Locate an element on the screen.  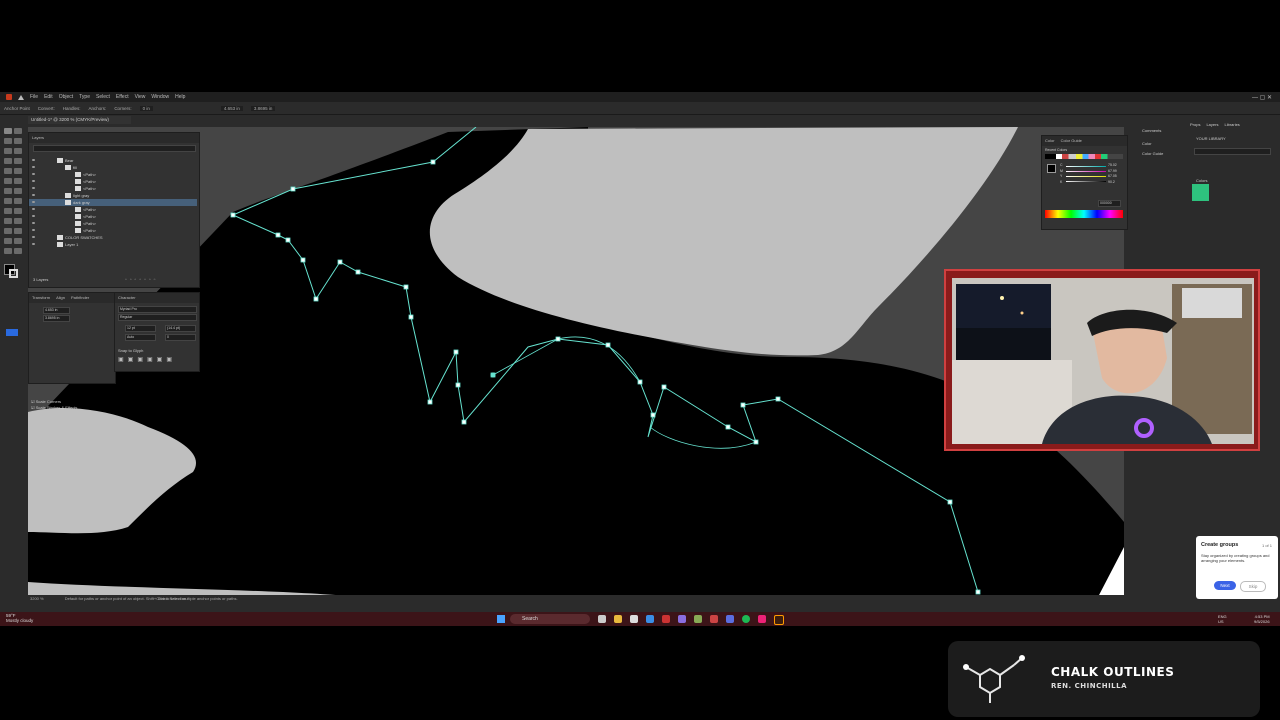
channel-y-value: 67.05 is located at coordinates (1112, 177).